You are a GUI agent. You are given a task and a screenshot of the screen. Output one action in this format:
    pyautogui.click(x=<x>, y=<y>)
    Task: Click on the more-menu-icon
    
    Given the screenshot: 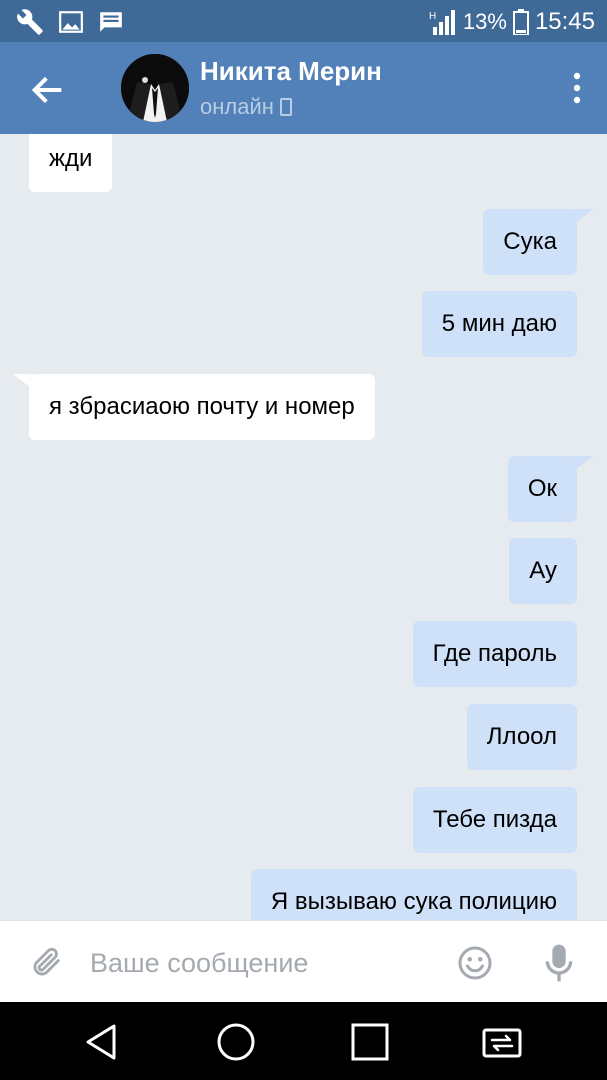 What is the action you would take?
    pyautogui.click(x=577, y=88)
    